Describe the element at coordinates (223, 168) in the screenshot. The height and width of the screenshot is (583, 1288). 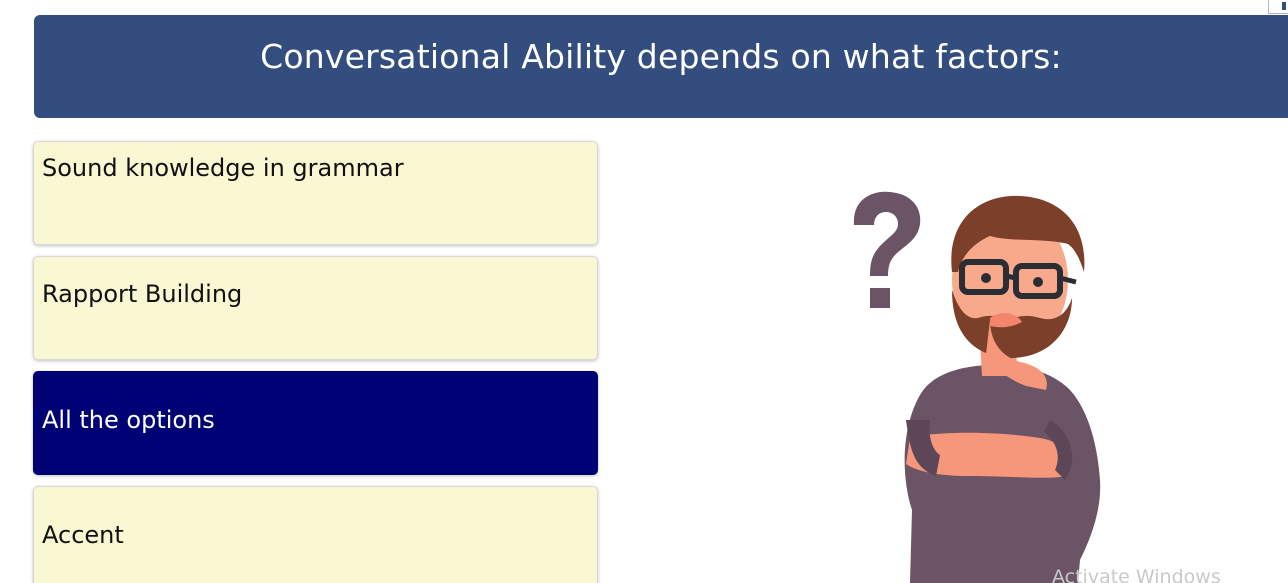
I see `answer-option-label: Sound knowledge in grammar` at that location.